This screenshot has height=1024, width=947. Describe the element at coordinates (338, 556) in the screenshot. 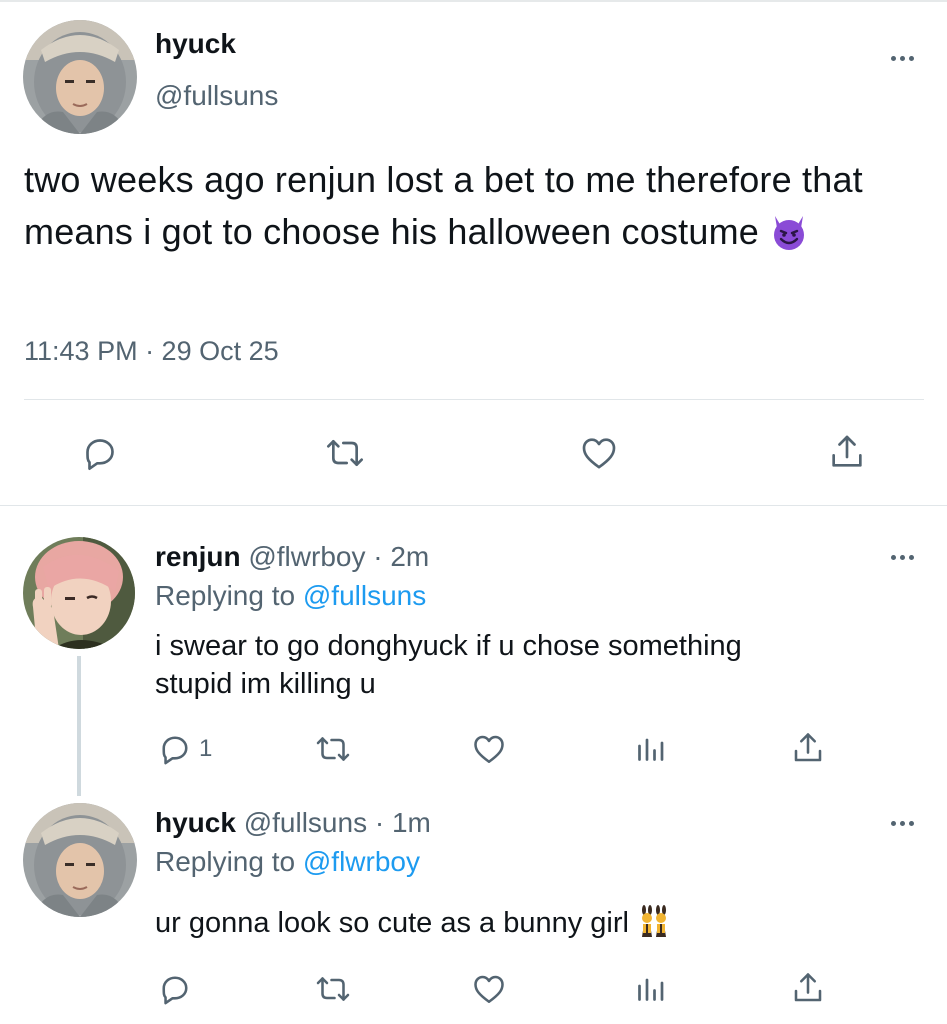

I see `reply-meta: @flwrboy · 2m` at that location.